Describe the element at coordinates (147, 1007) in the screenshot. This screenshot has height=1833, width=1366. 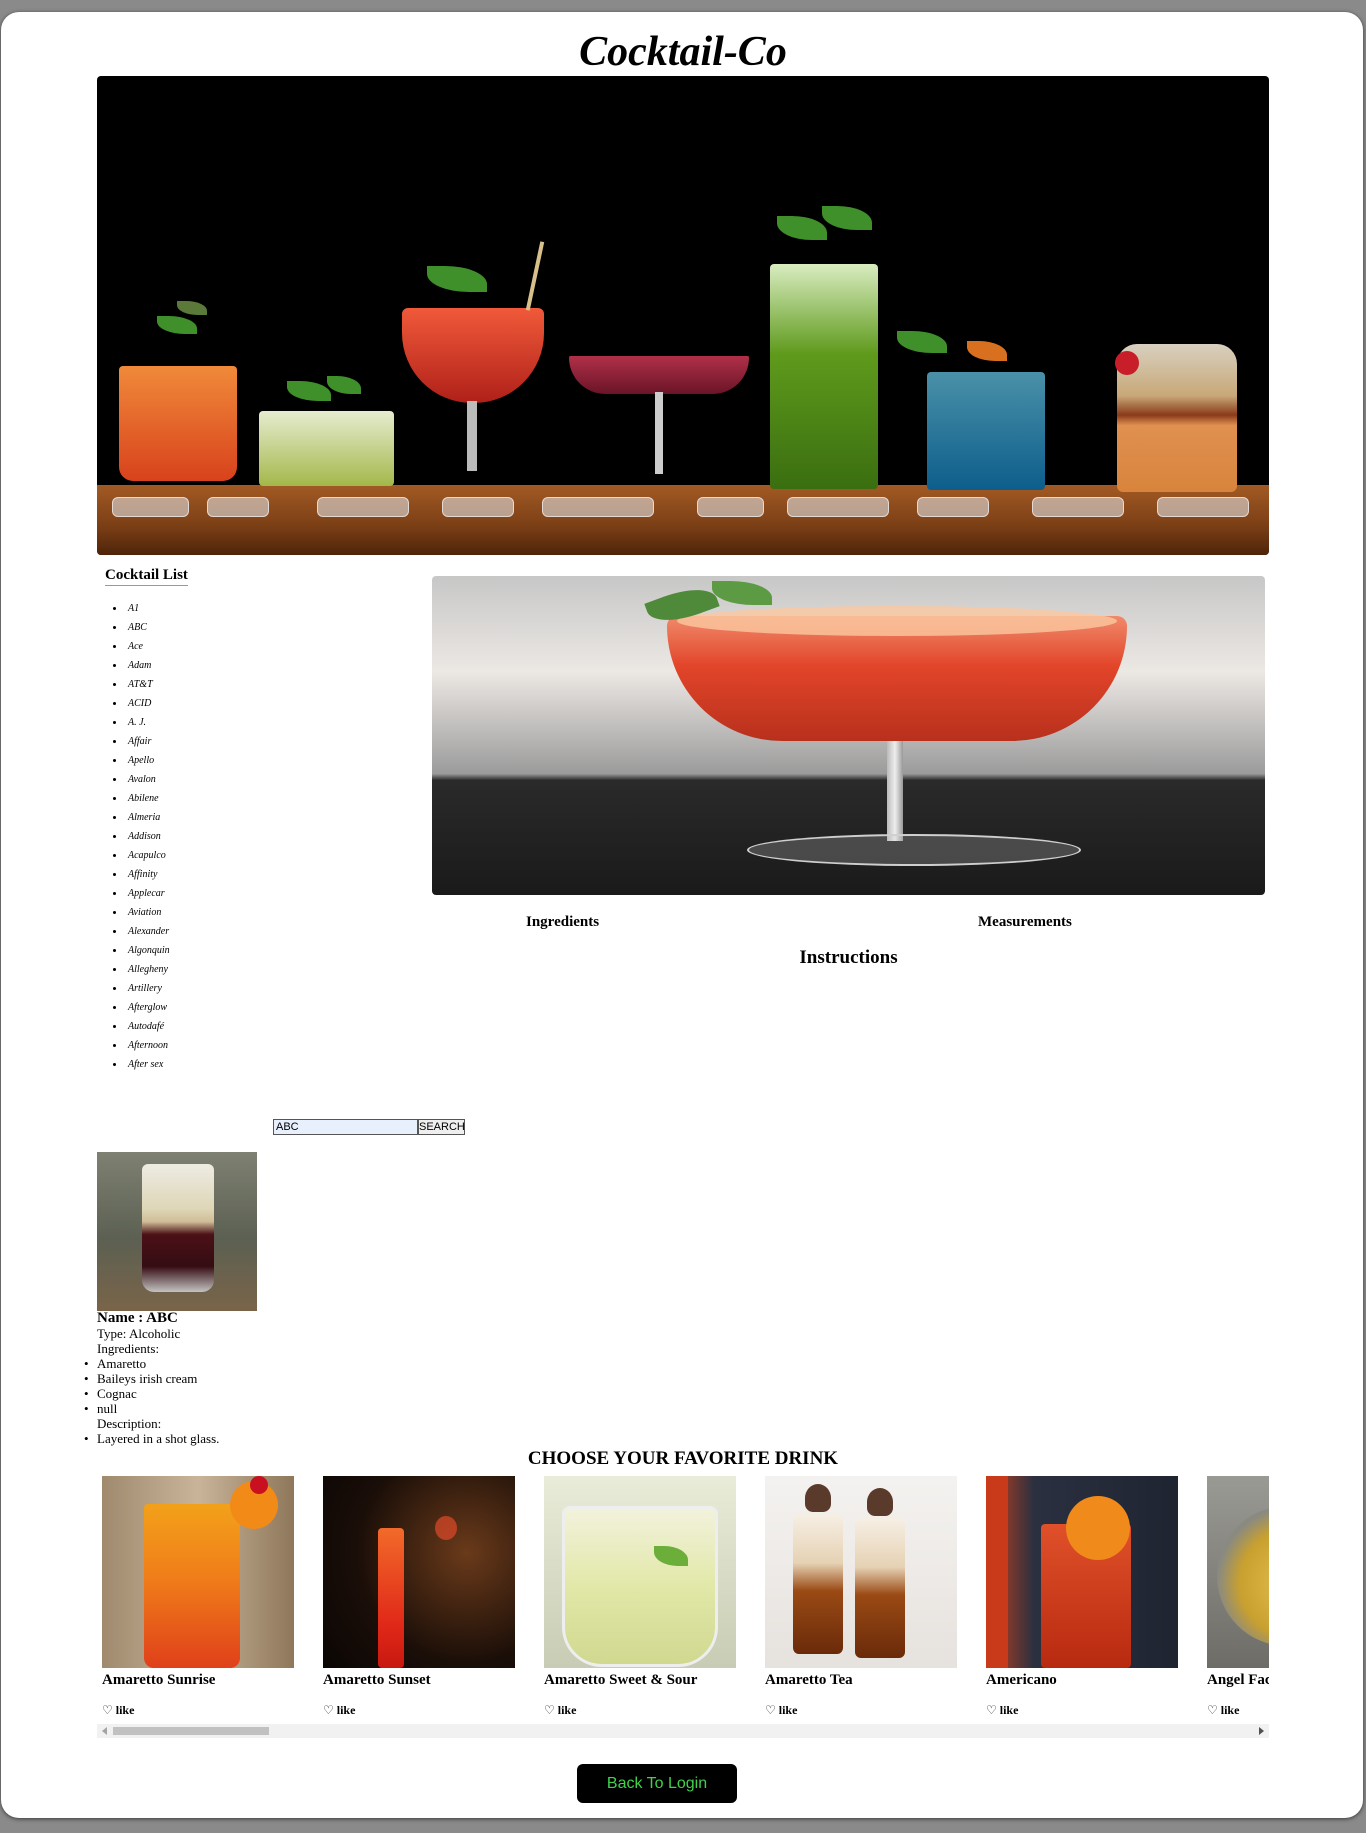
I see `cocktail-list-item: Afterglow` at that location.